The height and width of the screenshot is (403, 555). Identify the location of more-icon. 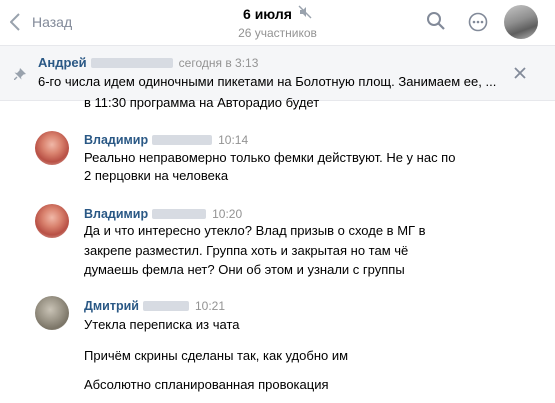
(478, 24).